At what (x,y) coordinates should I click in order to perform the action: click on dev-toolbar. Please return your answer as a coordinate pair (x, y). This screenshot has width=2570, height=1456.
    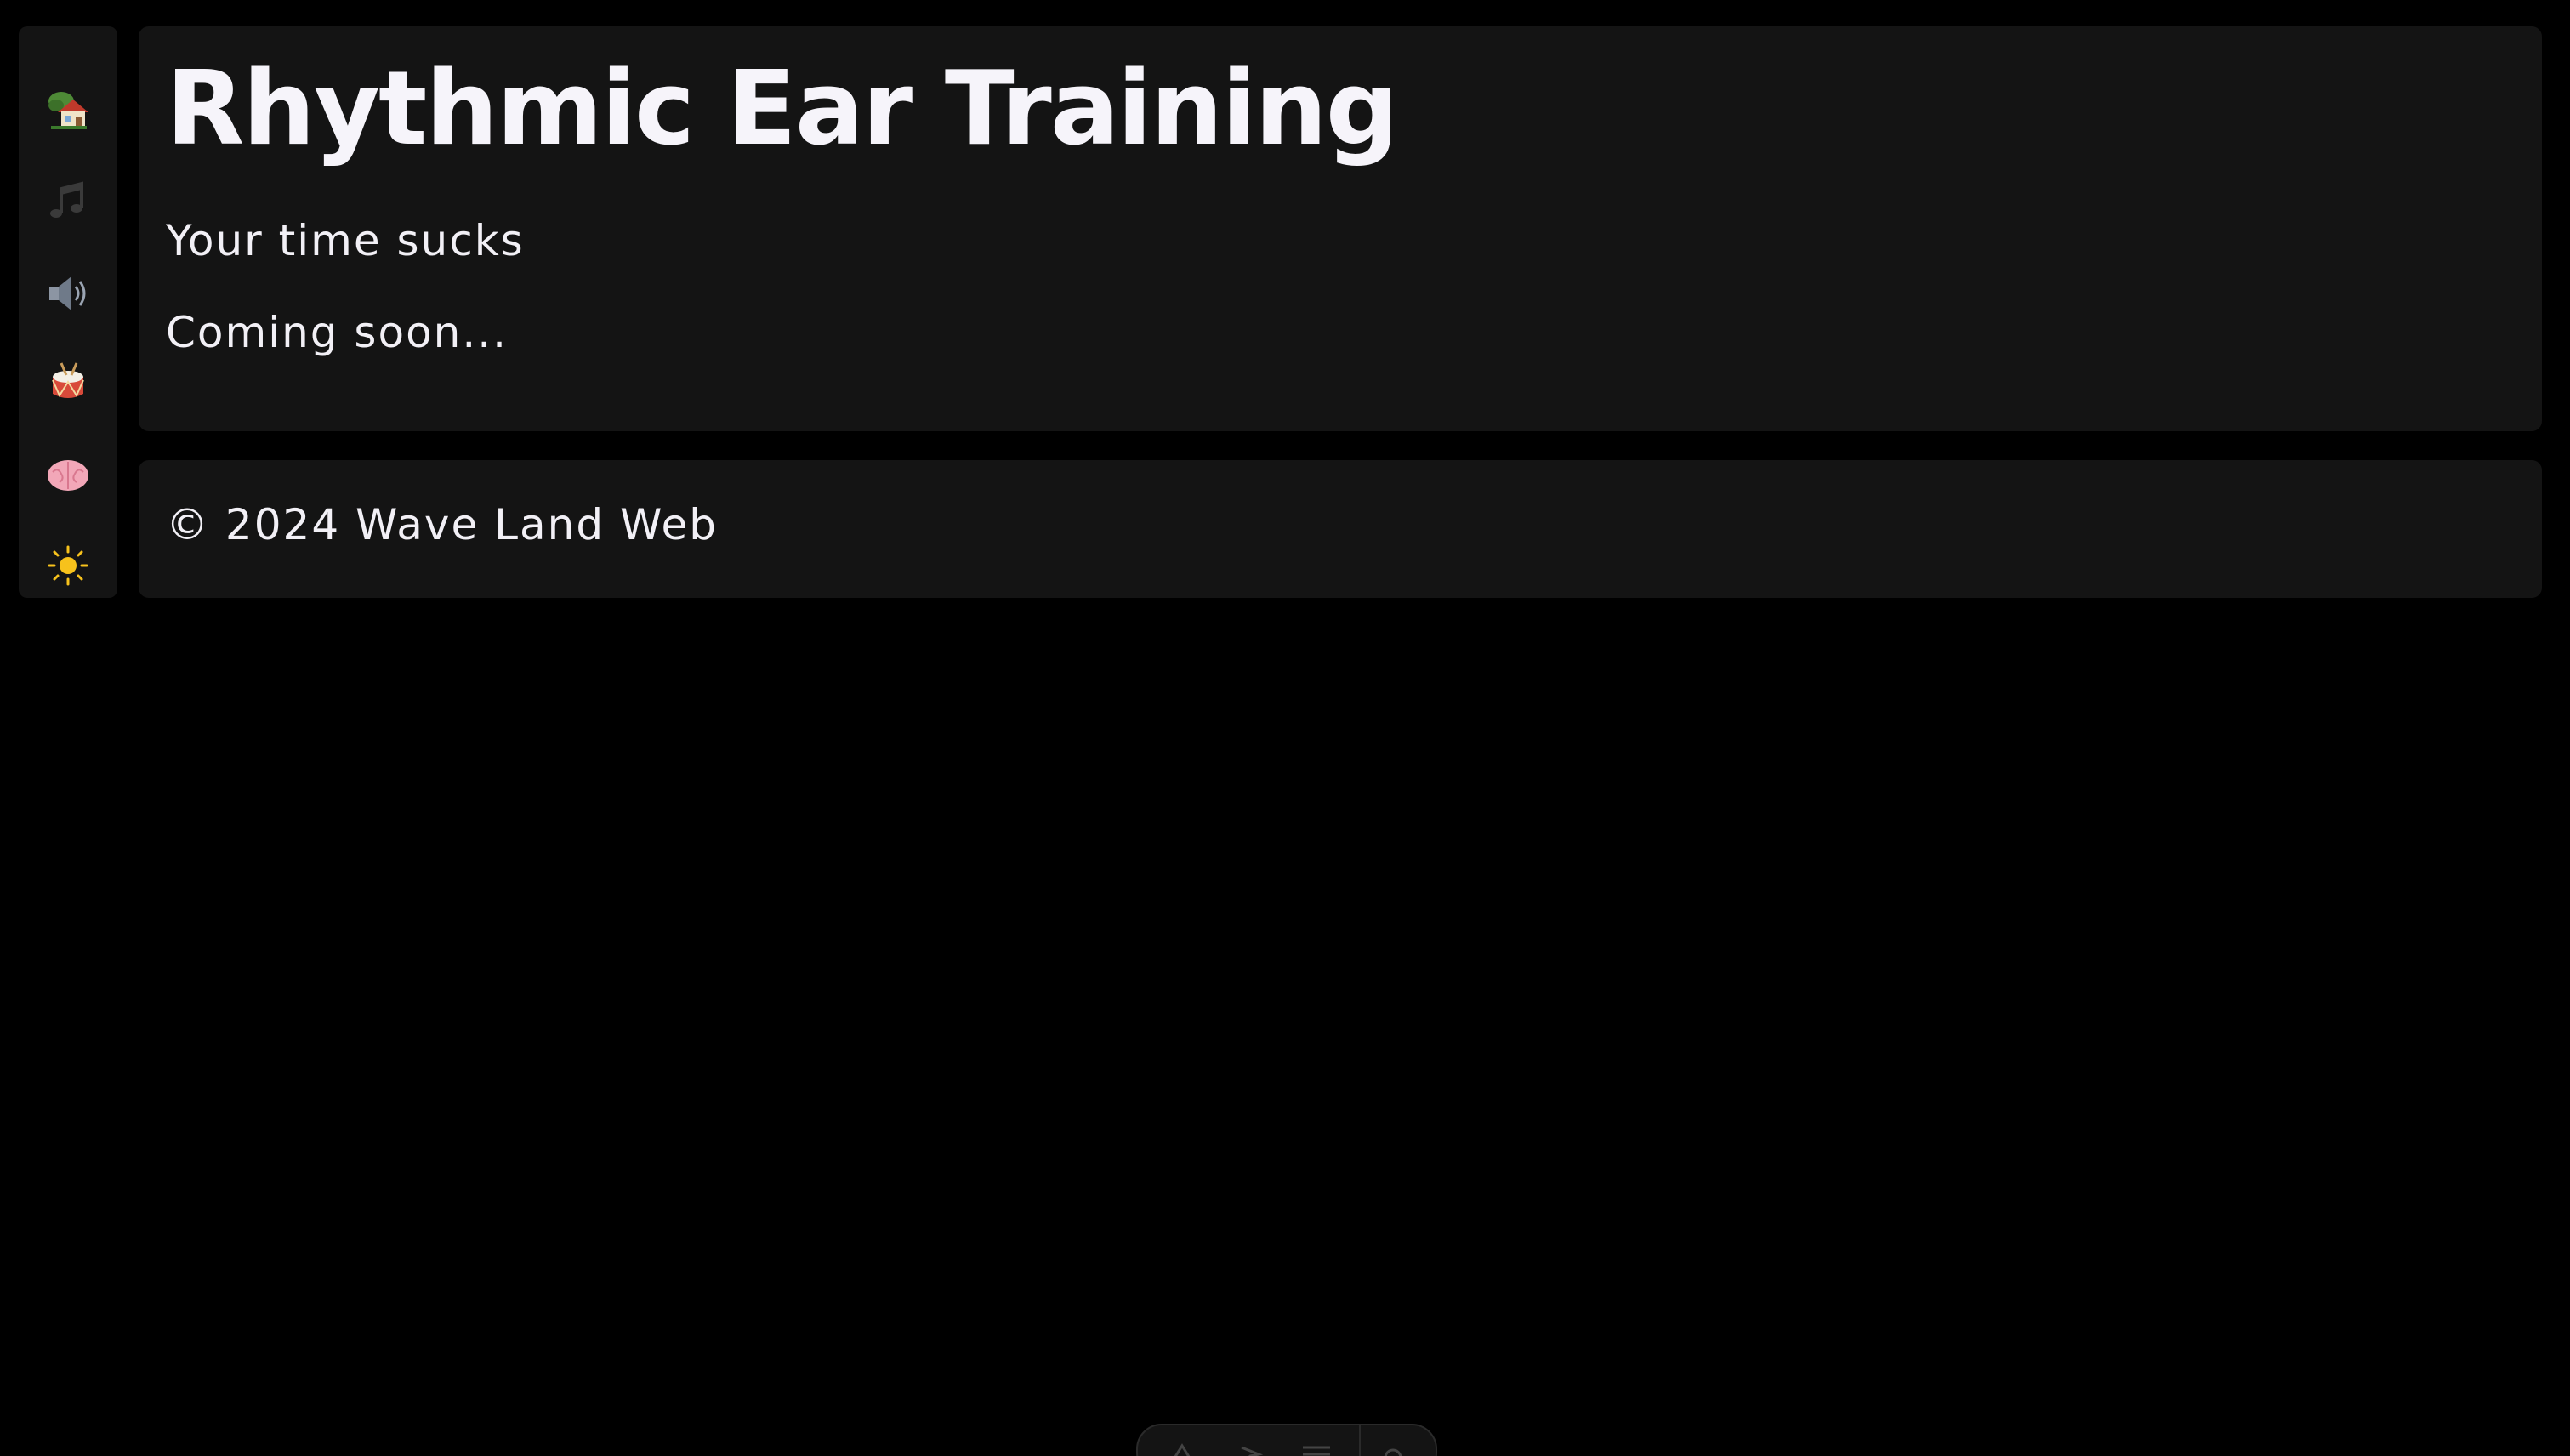
    Looking at the image, I should click on (1286, 1440).